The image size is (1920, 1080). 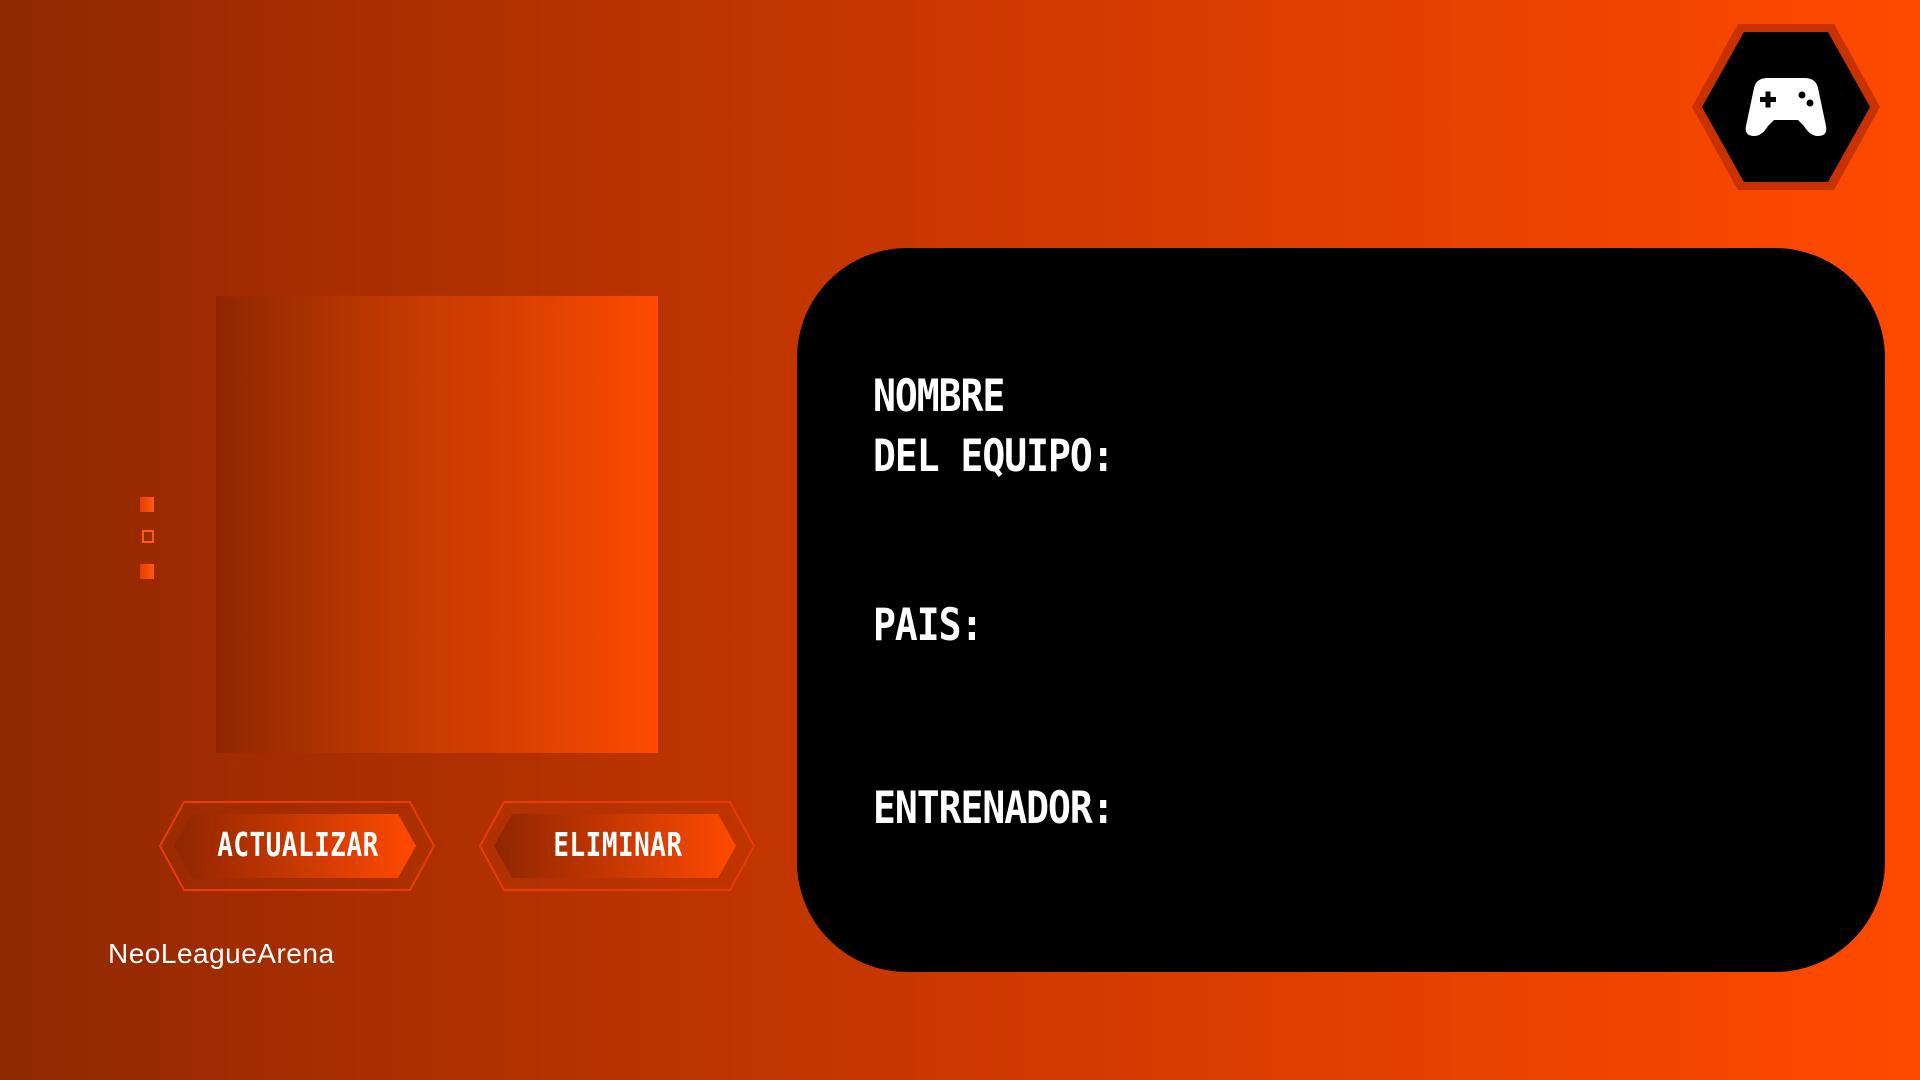 I want to click on logo-badge, so click(x=1786, y=107).